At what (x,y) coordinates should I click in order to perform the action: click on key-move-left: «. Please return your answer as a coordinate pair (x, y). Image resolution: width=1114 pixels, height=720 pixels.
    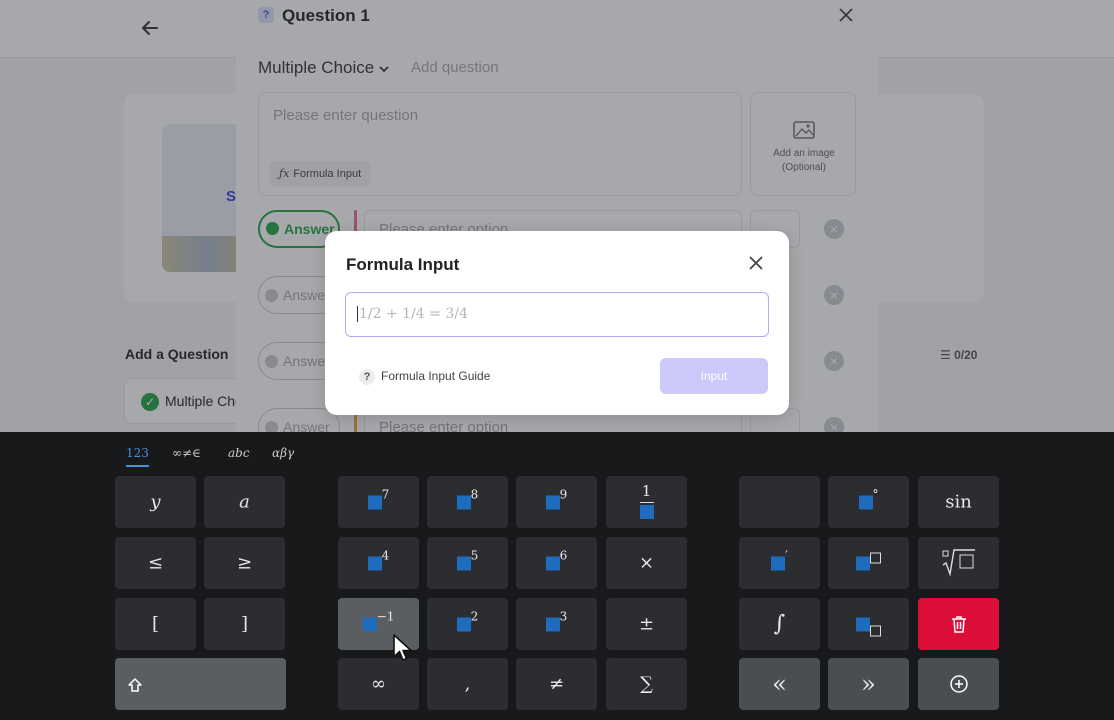
    Looking at the image, I should click on (779, 684).